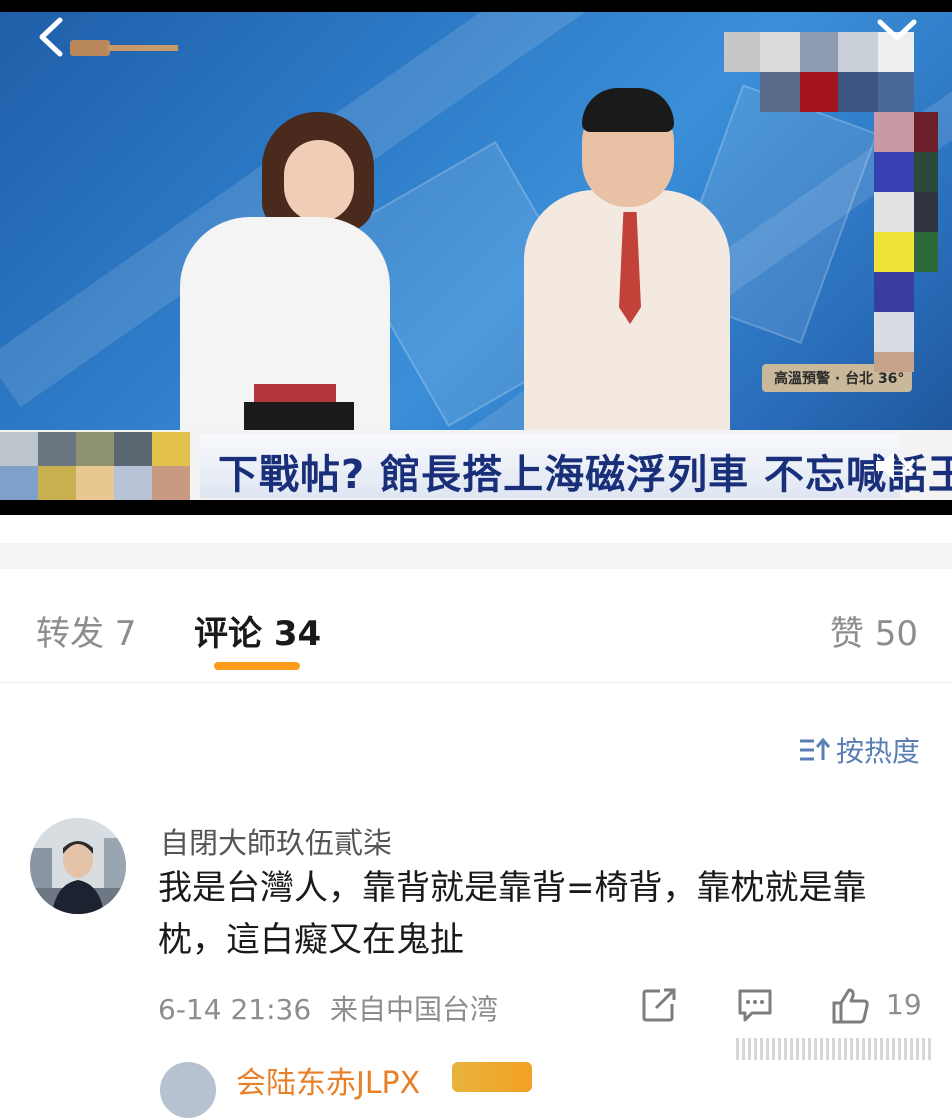 Image resolution: width=952 pixels, height=1118 pixels. What do you see at coordinates (124, 48) in the screenshot?
I see `gavel-graphic` at bounding box center [124, 48].